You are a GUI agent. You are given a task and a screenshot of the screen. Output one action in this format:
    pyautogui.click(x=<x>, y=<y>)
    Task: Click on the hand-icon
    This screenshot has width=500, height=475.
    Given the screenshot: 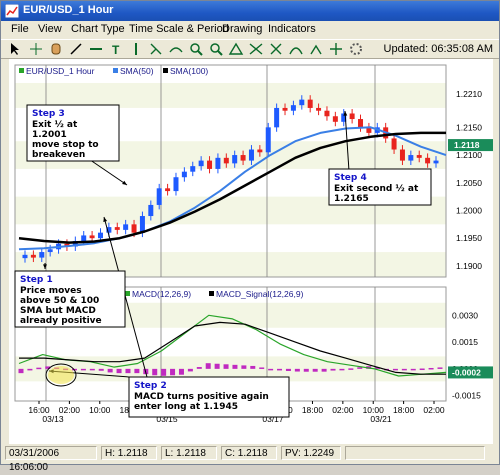 What is the action you would take?
    pyautogui.click(x=56, y=49)
    